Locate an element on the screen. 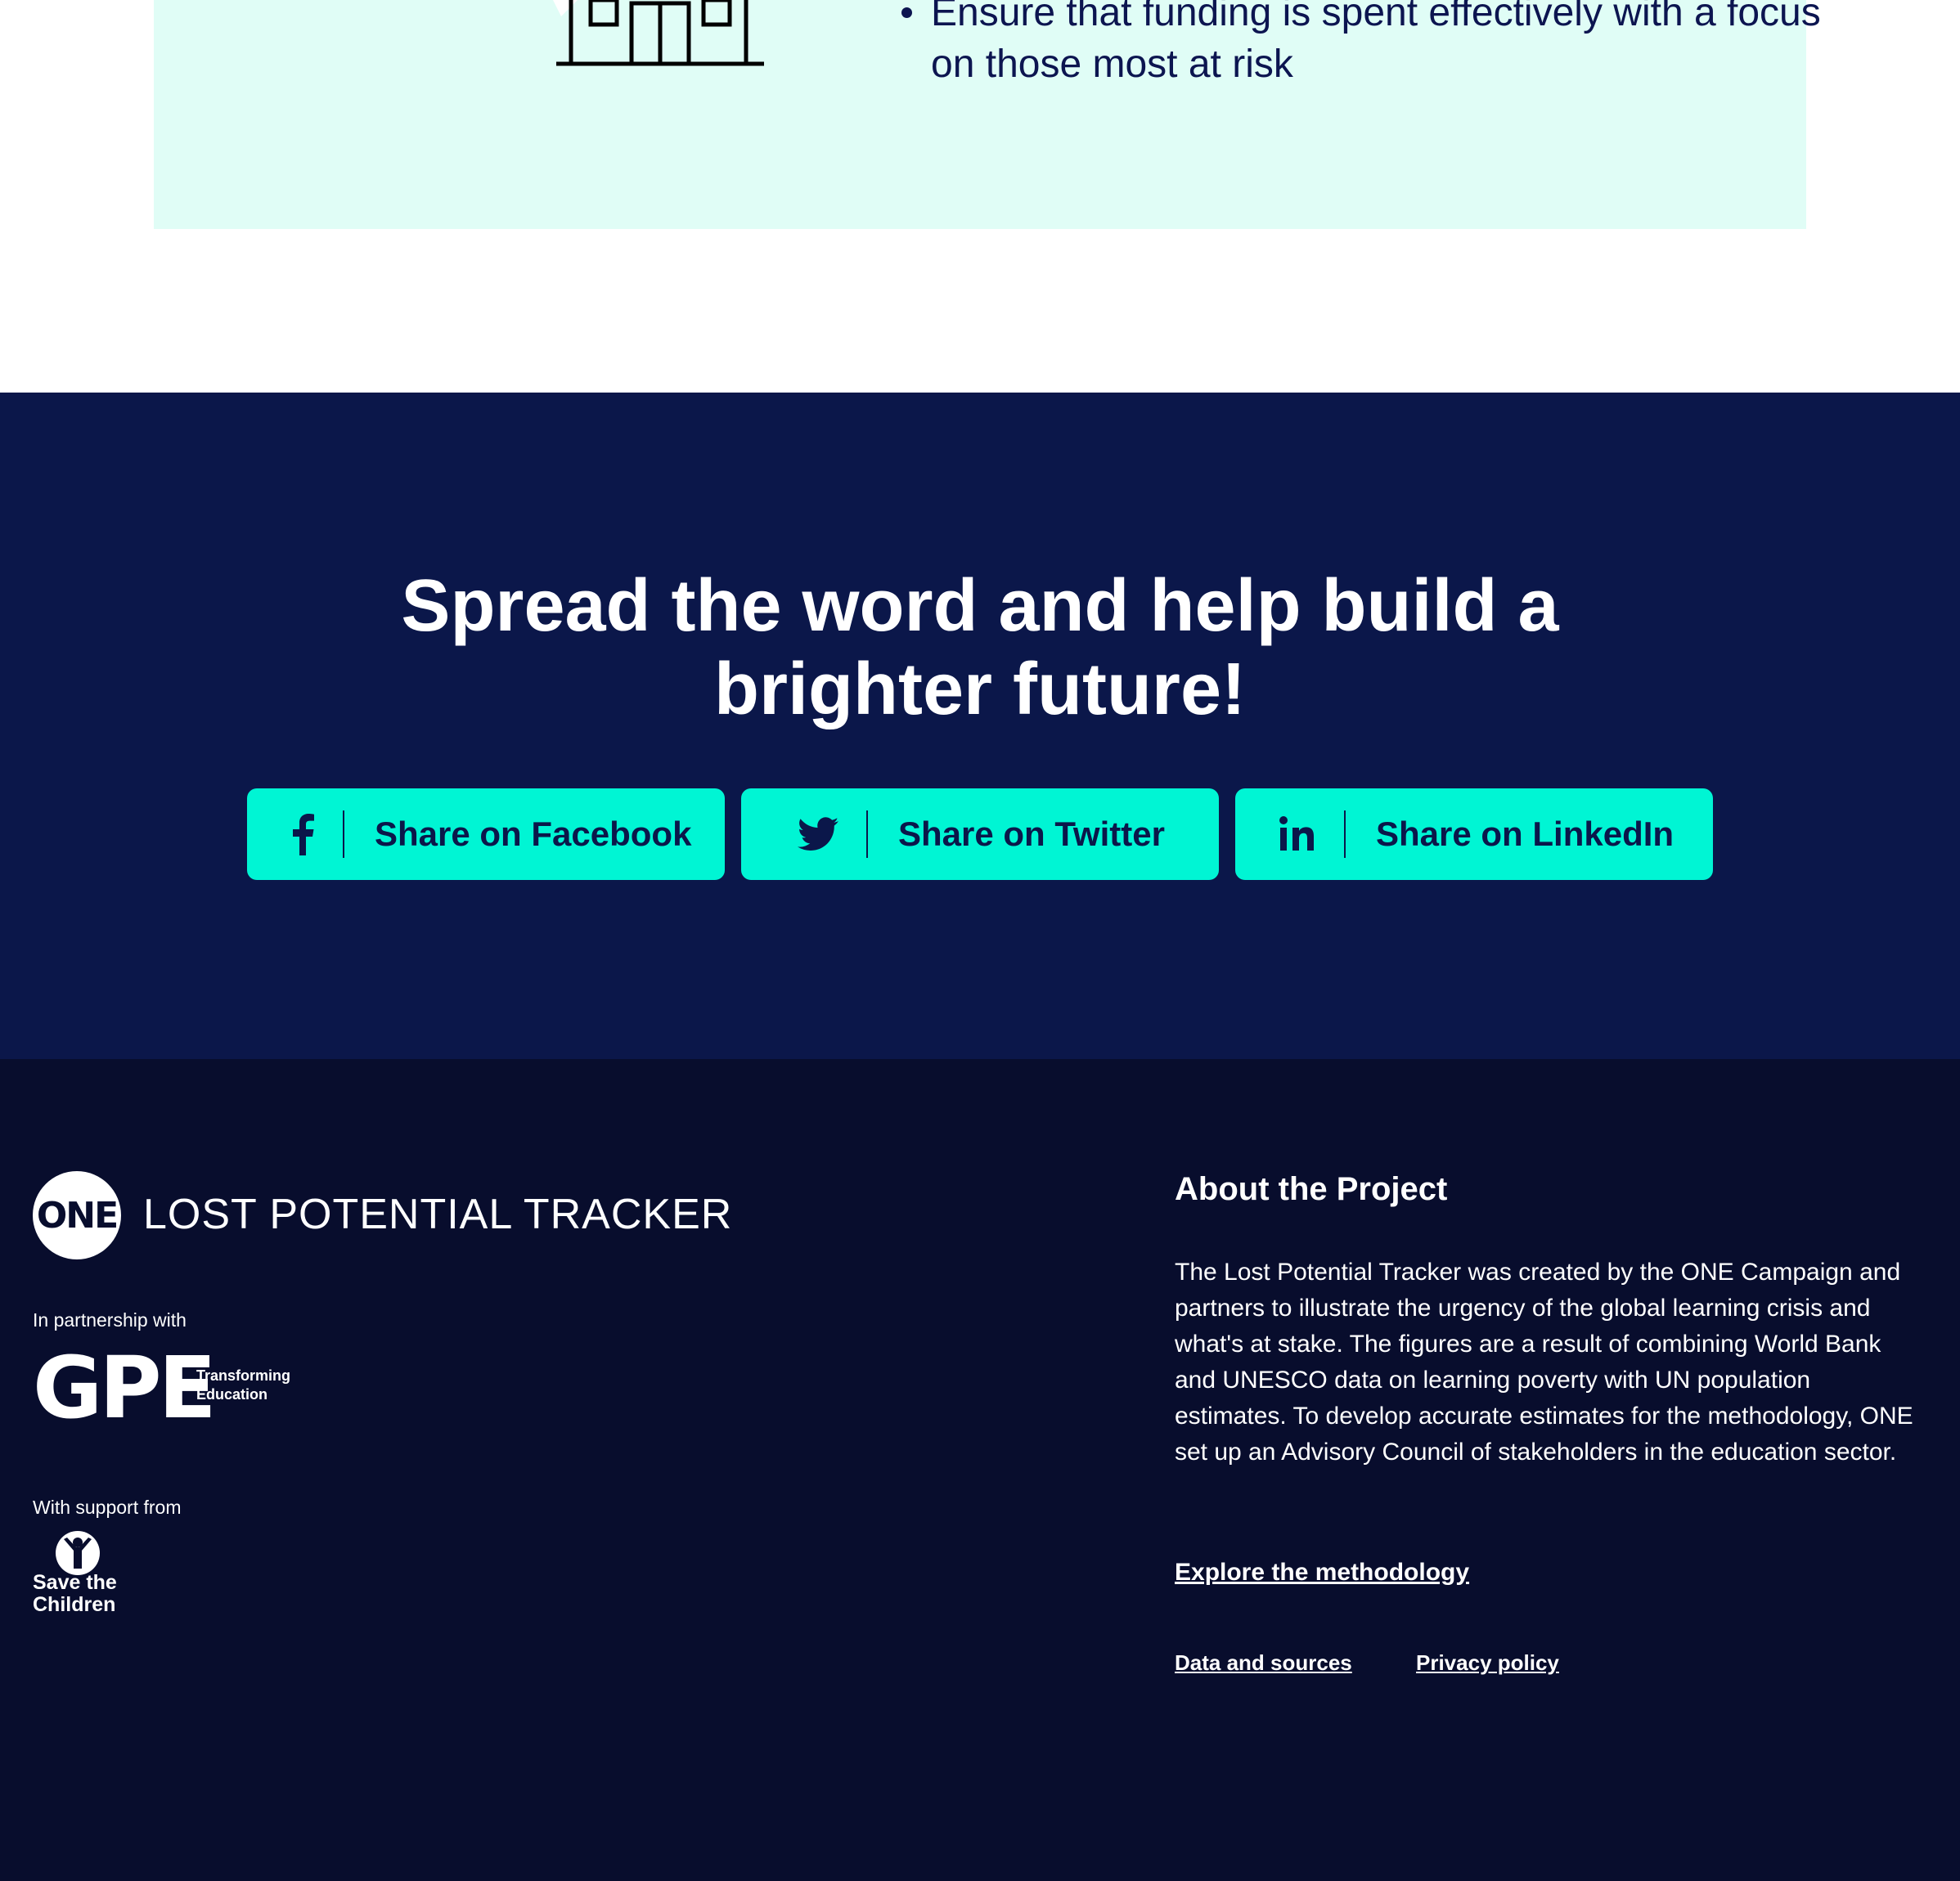 Image resolution: width=1960 pixels, height=1881 pixels. gpe-tagline: Transforming Education is located at coordinates (243, 1385).